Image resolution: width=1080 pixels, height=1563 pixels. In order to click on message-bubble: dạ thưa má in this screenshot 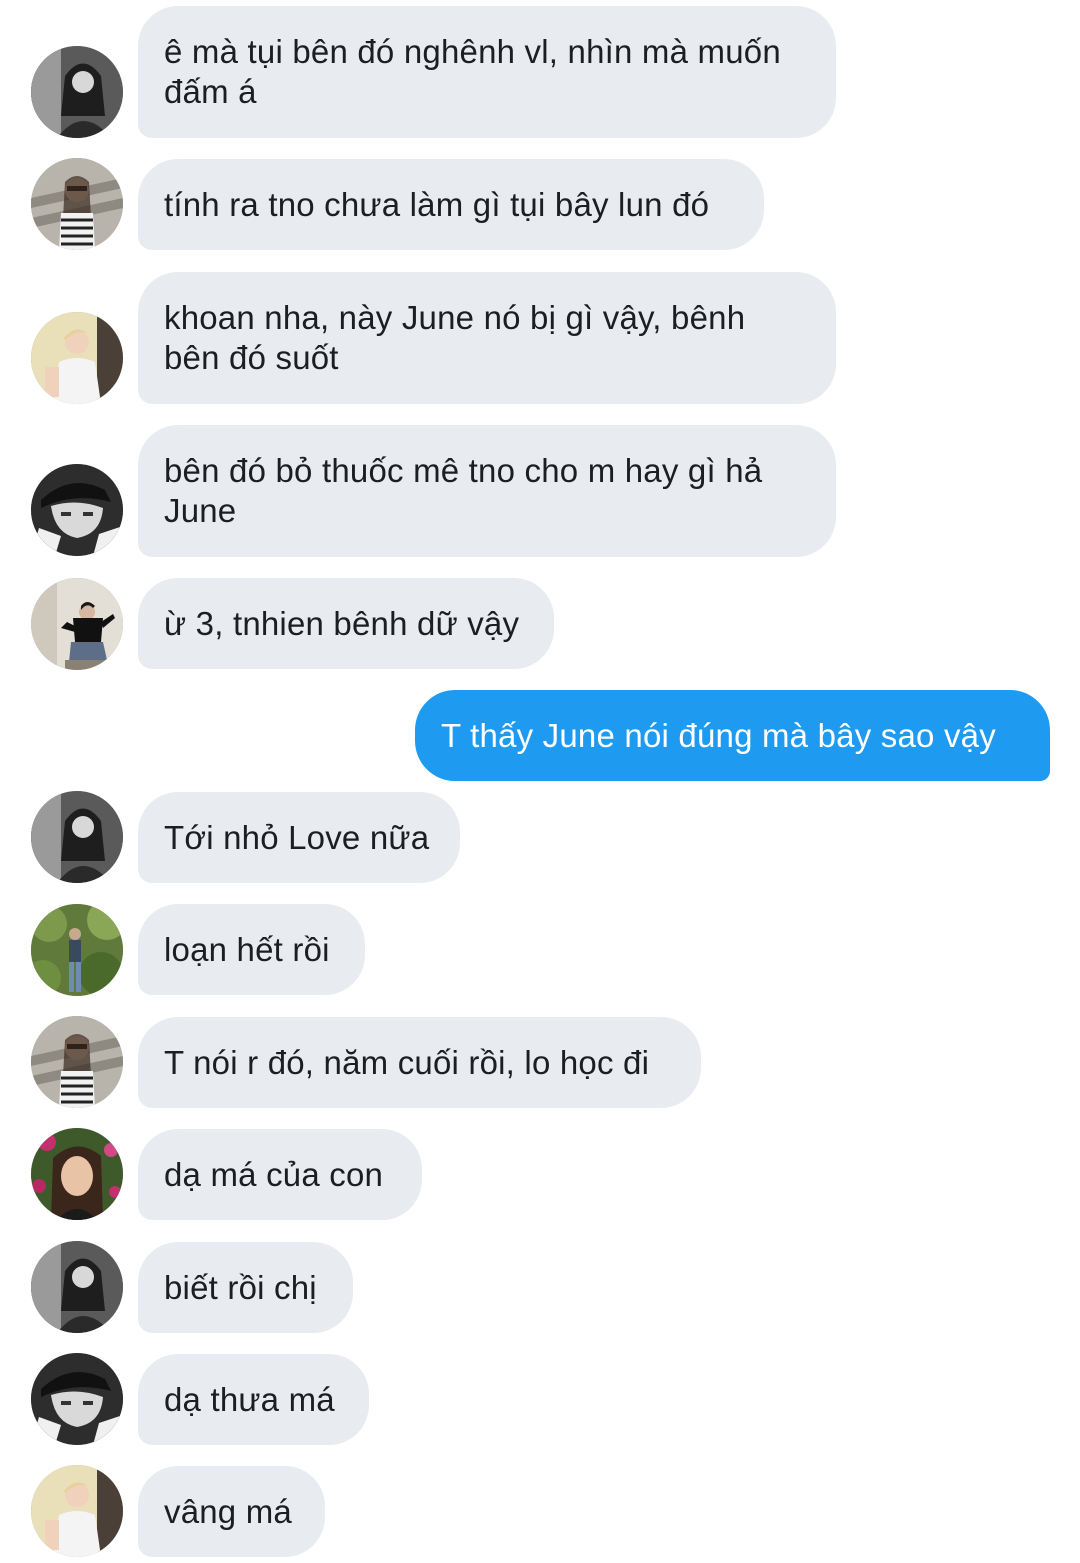, I will do `click(253, 1399)`.